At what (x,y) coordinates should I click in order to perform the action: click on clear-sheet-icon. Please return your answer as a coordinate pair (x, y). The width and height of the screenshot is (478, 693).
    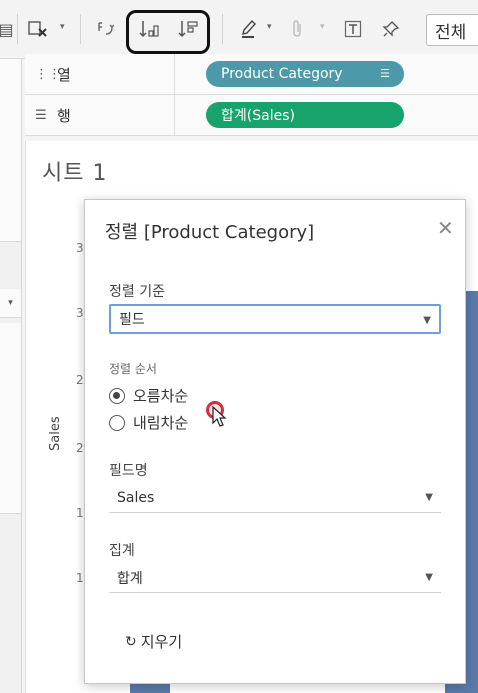
    Looking at the image, I should click on (38, 29).